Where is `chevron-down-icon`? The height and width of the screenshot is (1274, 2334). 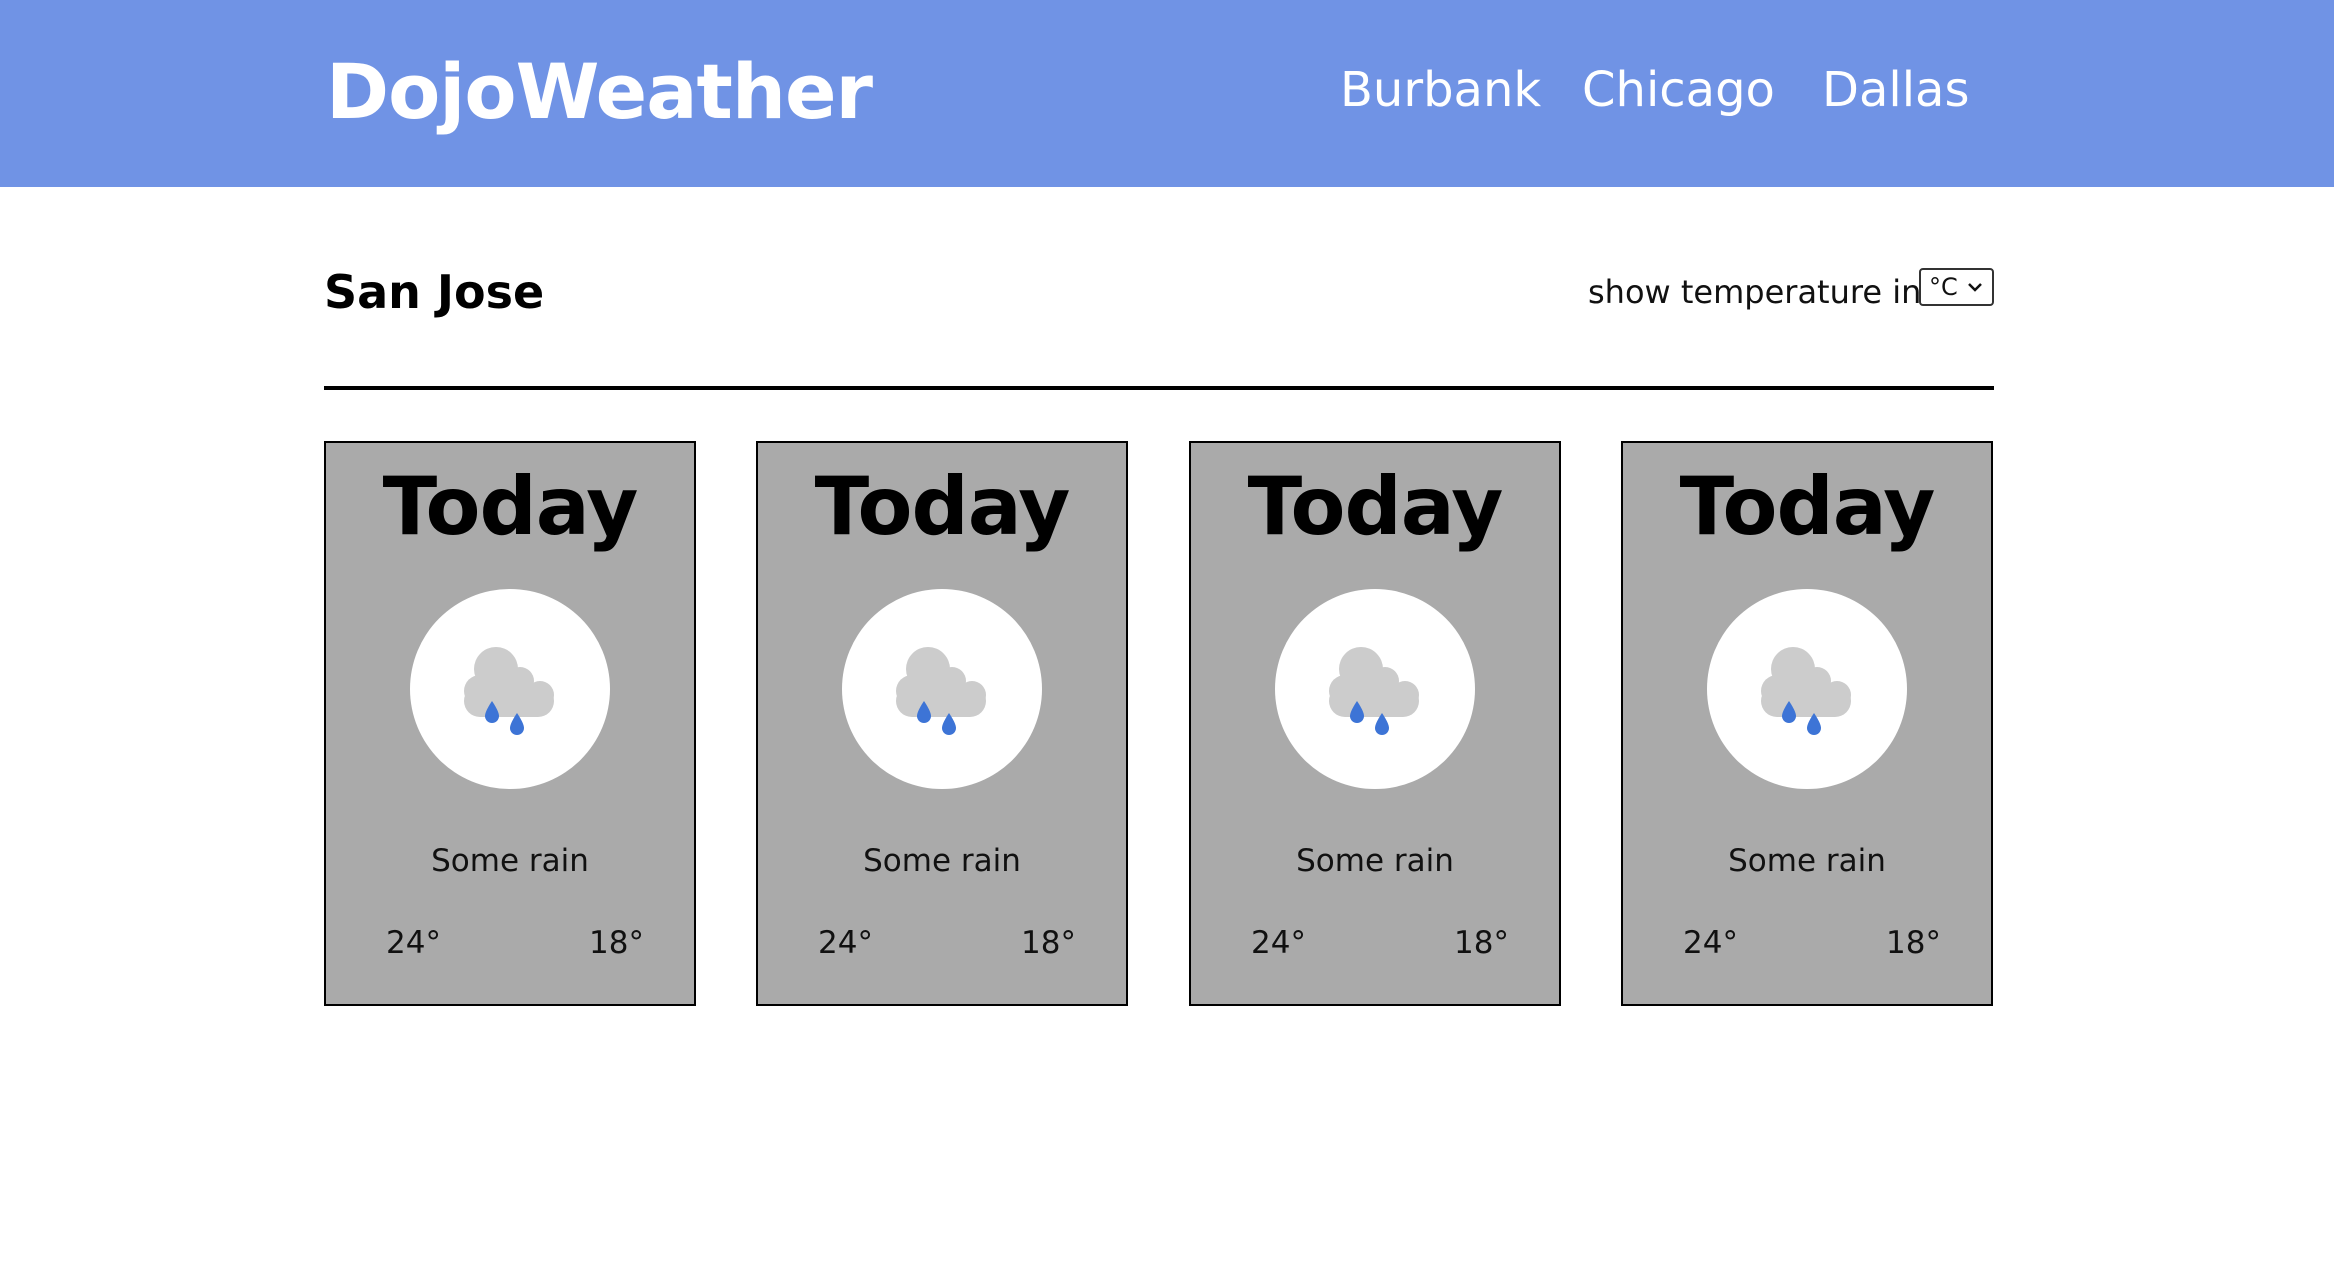
chevron-down-icon is located at coordinates (1975, 287).